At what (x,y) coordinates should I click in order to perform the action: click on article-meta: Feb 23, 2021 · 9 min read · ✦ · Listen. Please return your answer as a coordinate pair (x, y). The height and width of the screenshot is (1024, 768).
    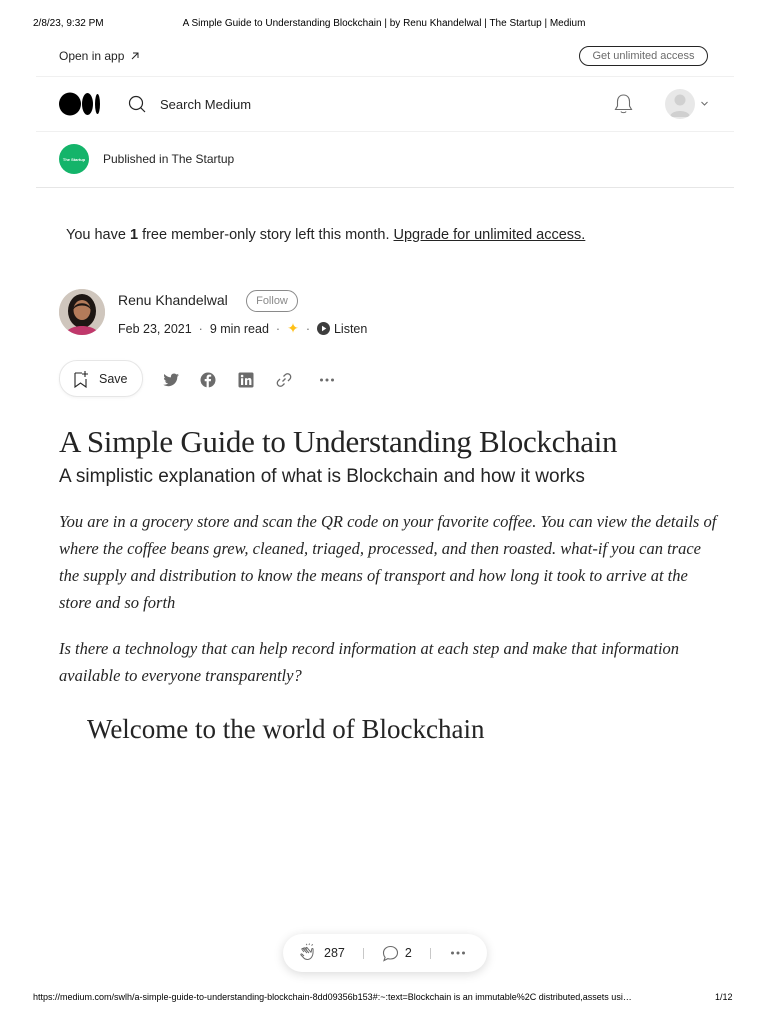
    Looking at the image, I should click on (242, 328).